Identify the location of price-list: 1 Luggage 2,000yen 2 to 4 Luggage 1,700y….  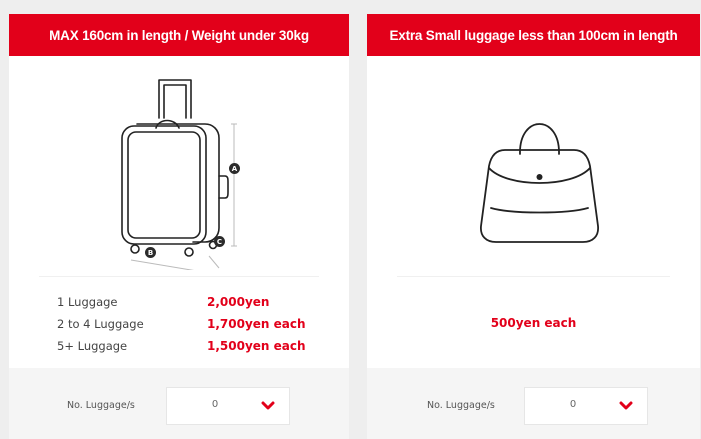
(192, 324).